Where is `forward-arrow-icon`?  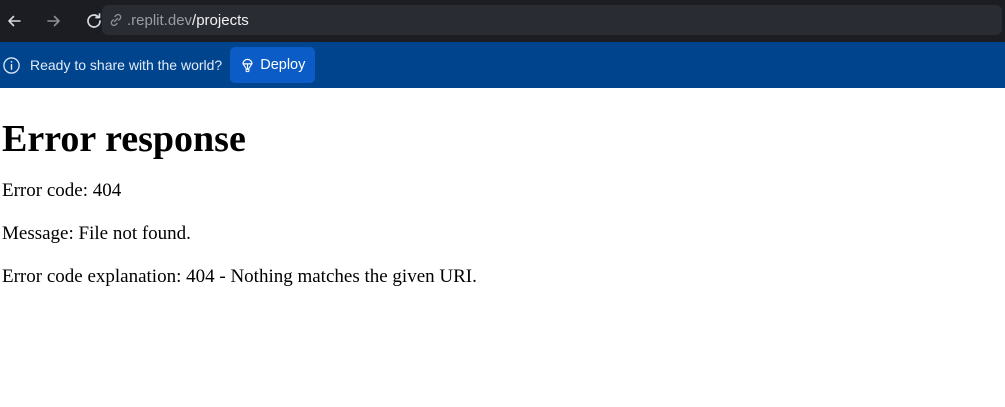 forward-arrow-icon is located at coordinates (53, 21).